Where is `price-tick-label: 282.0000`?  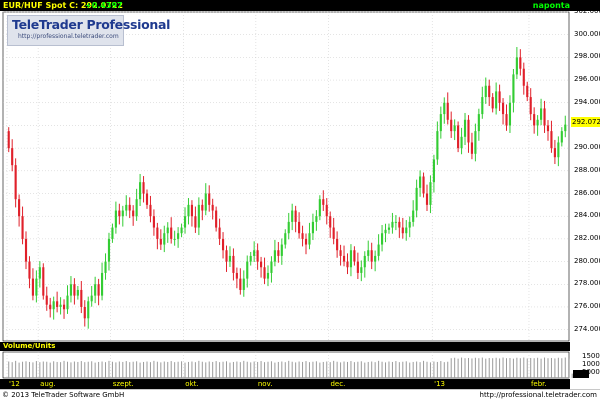
price-tick-label: 282.0000 is located at coordinates (587, 237).